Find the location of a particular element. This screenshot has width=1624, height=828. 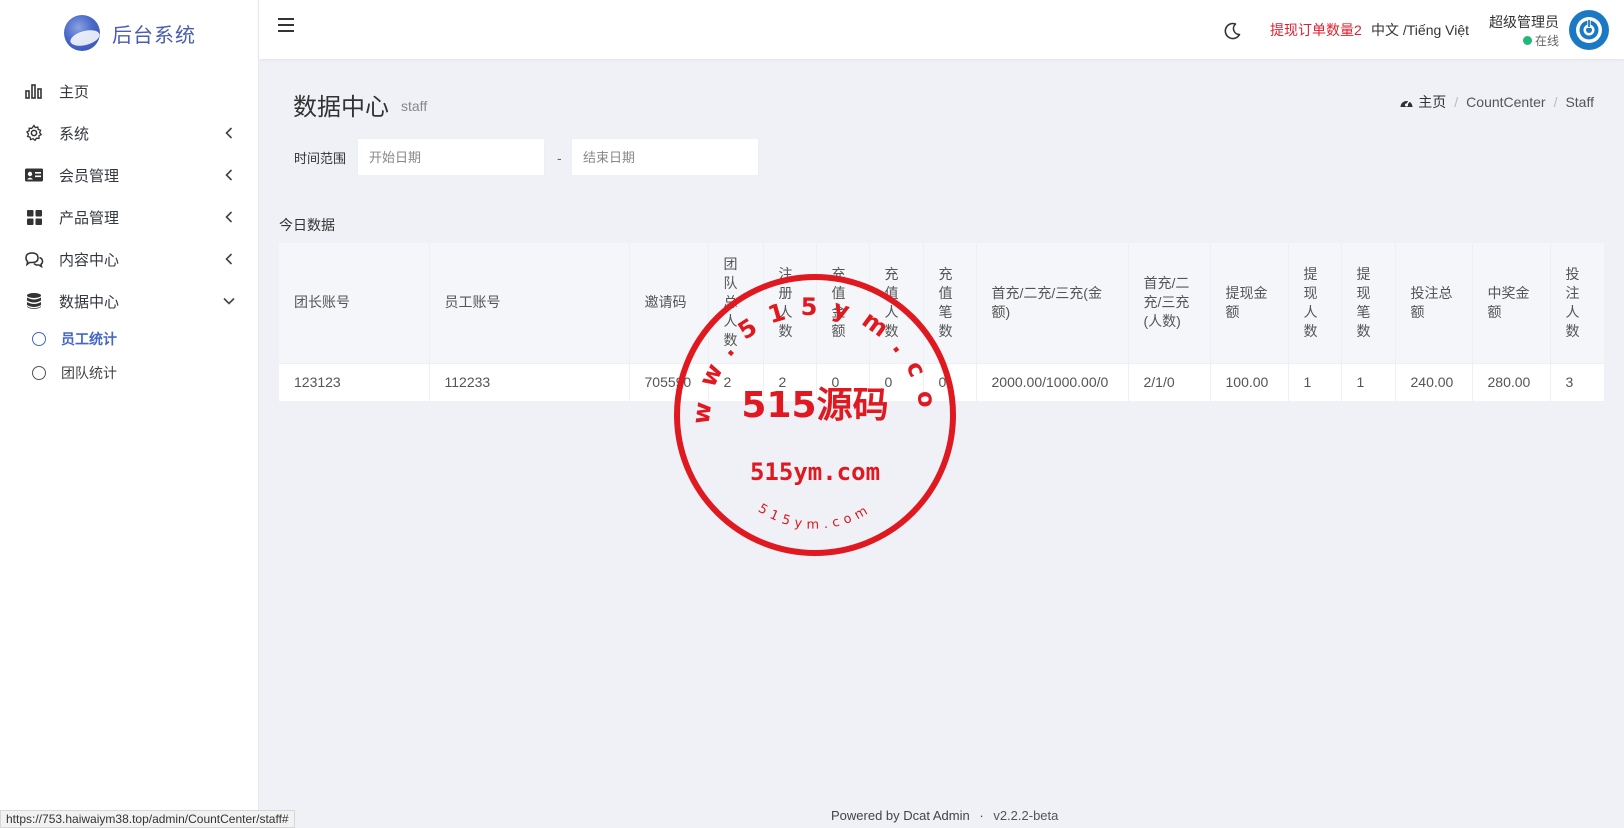

user-status: 在线 is located at coordinates (1541, 40).